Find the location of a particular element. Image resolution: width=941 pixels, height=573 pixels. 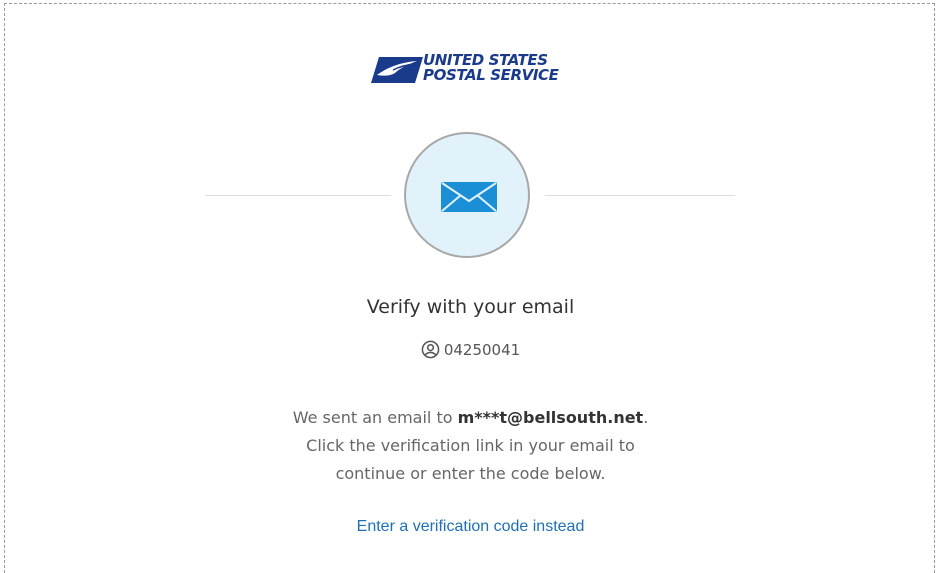

user-circle-icon is located at coordinates (430, 349).